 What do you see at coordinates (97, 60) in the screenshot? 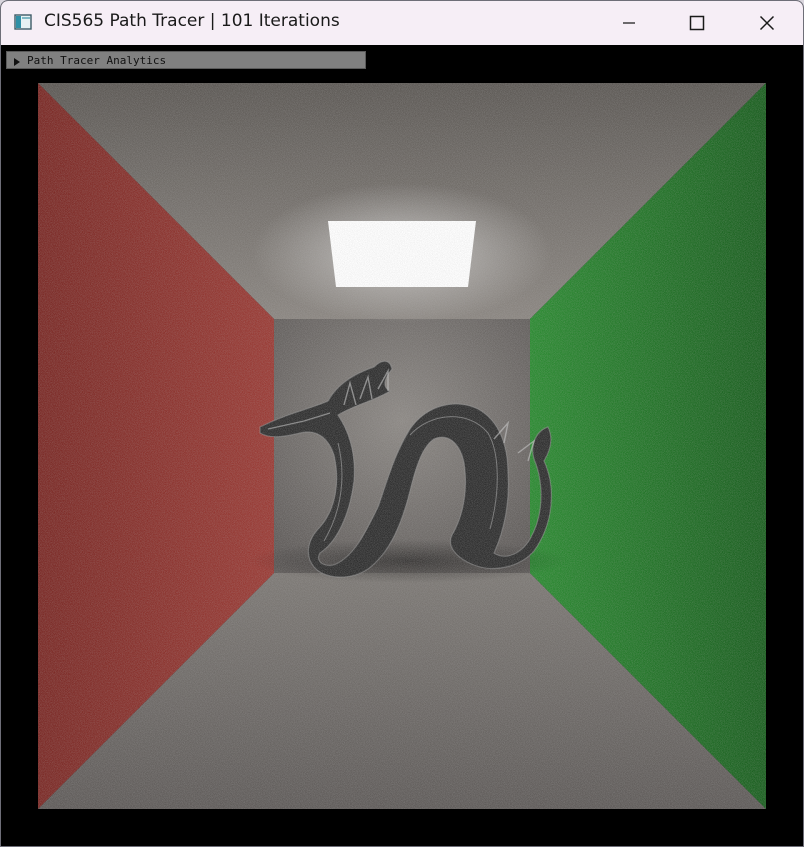
I see `analytics-panel-label: Path Tracer Analytics` at bounding box center [97, 60].